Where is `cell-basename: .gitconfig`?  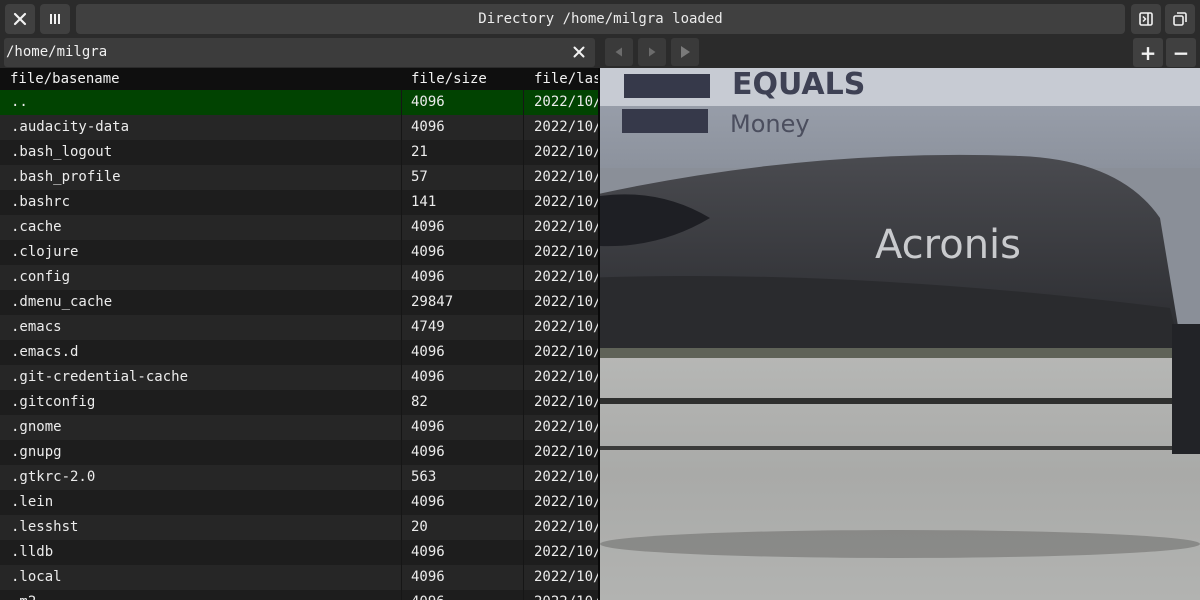 cell-basename: .gitconfig is located at coordinates (53, 402).